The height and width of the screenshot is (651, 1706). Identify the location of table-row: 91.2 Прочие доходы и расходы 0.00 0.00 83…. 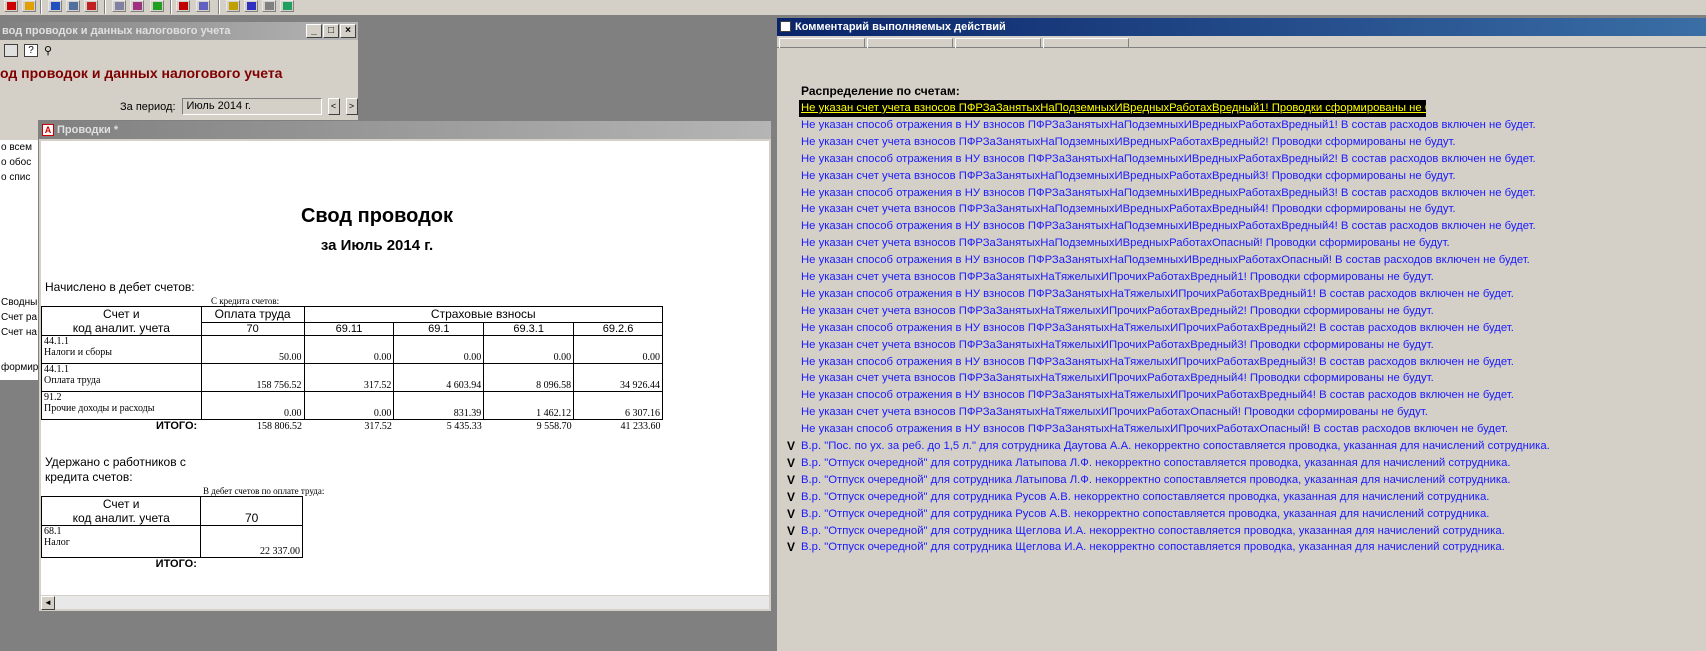
(352, 405).